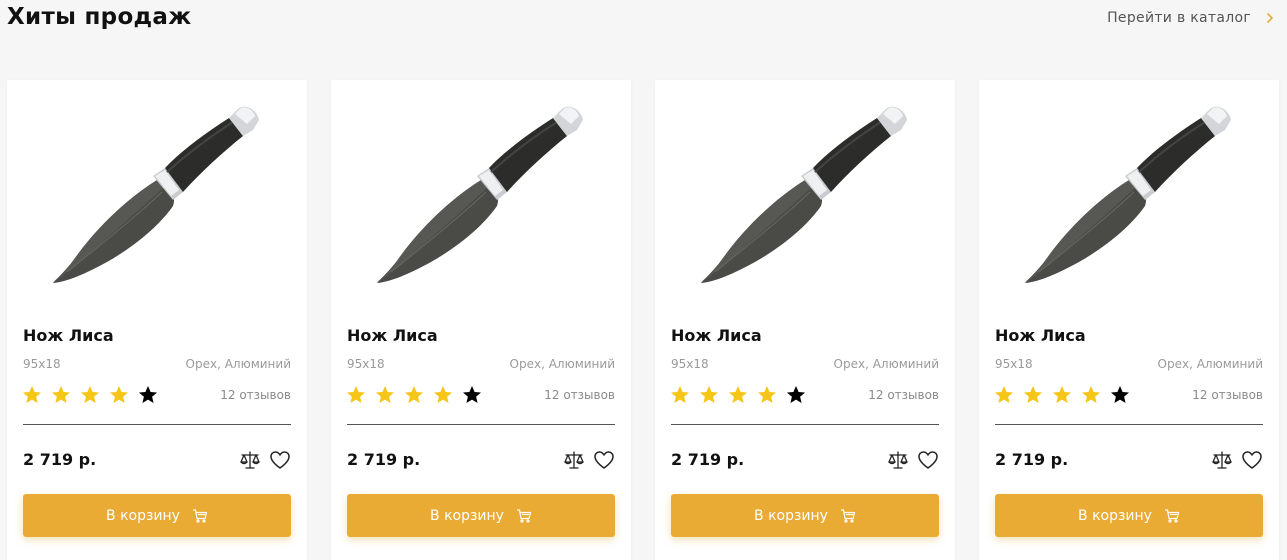 The image size is (1287, 560). Describe the element at coordinates (643, 20) in the screenshot. I see `section-header: Хиты продаж Перейти в каталог` at that location.